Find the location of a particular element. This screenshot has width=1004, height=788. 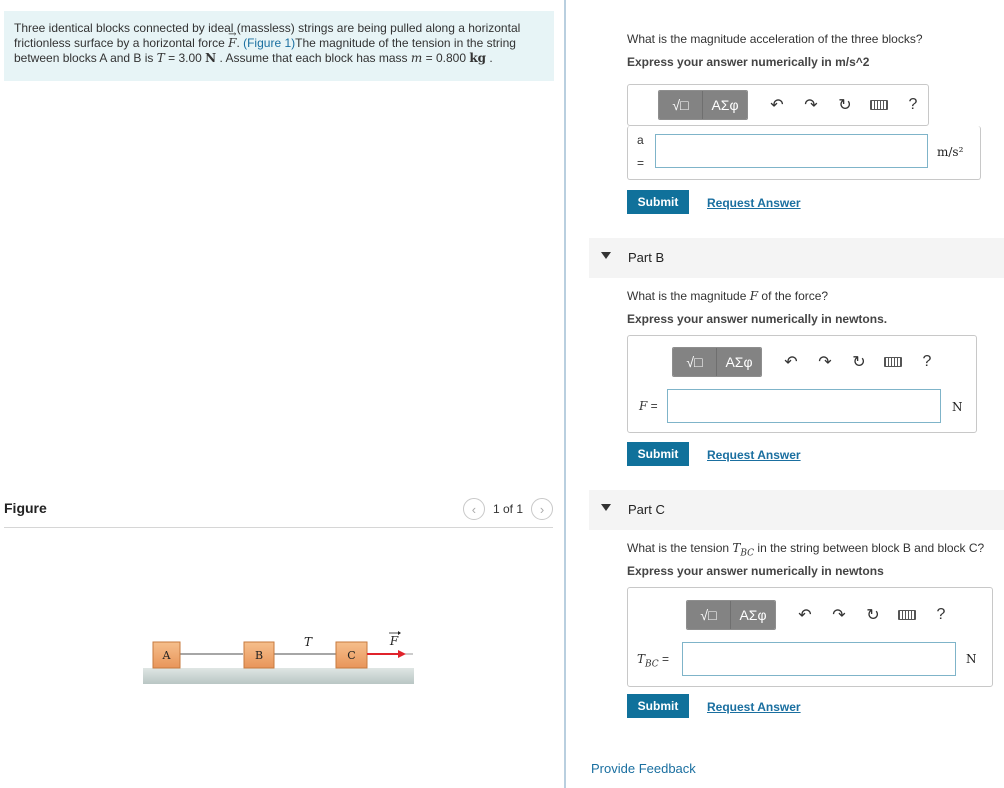

floor-surface is located at coordinates (278, 676).